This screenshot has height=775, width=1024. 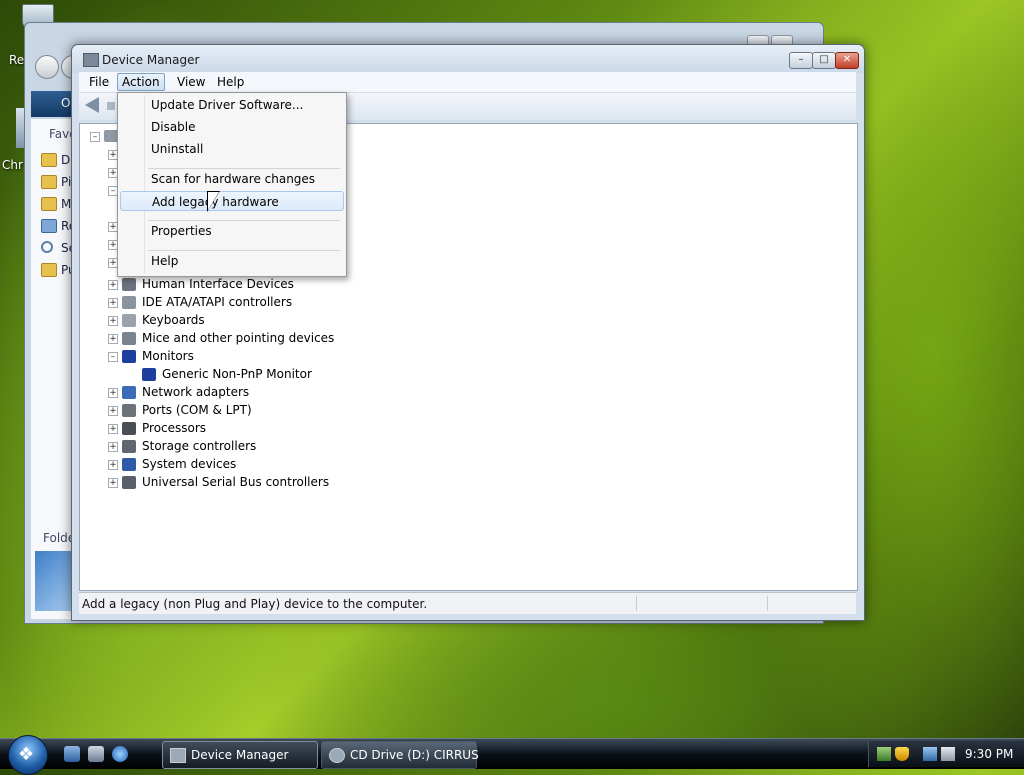 I want to click on tree-row: + System devices, so click(x=460, y=465).